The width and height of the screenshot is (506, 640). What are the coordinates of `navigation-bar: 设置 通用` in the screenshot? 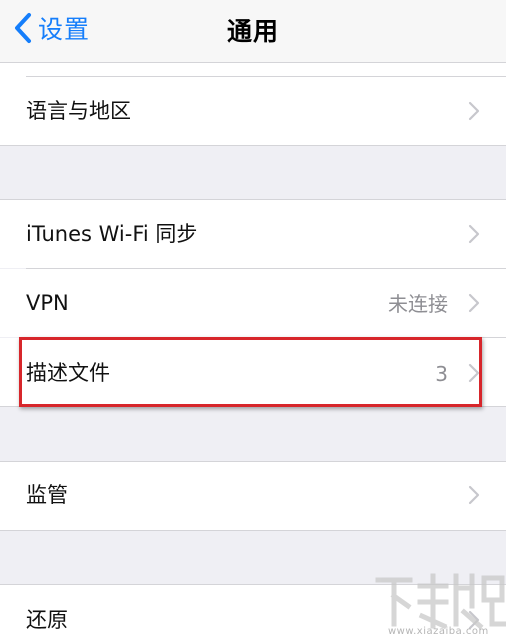 It's located at (253, 31).